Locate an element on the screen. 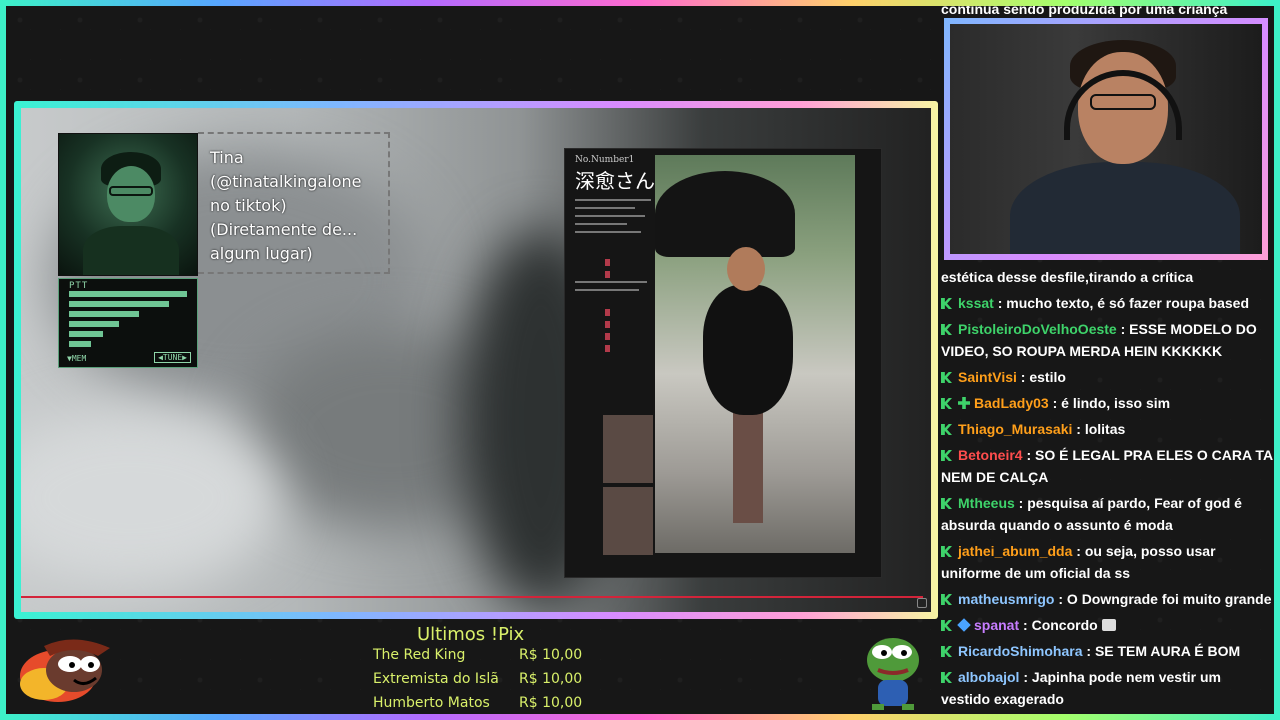 The image size is (1280, 720). chat-username: kssat is located at coordinates (976, 303).